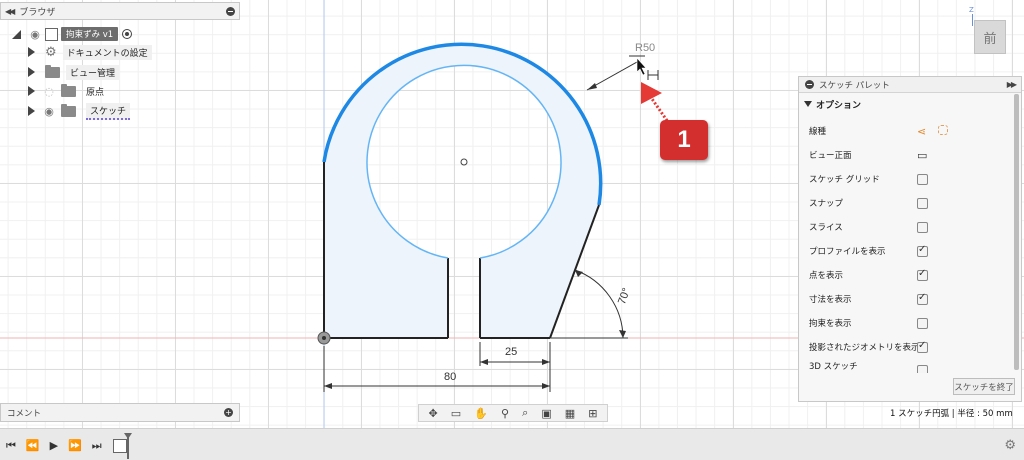 This screenshot has height=460, width=1024. What do you see at coordinates (511, 352) in the screenshot?
I see `slot-width-dimension-label: 25` at bounding box center [511, 352].